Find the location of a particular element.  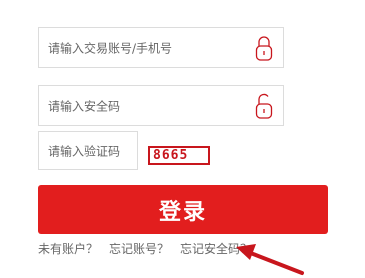

lock-closed-icon is located at coordinates (264, 48).